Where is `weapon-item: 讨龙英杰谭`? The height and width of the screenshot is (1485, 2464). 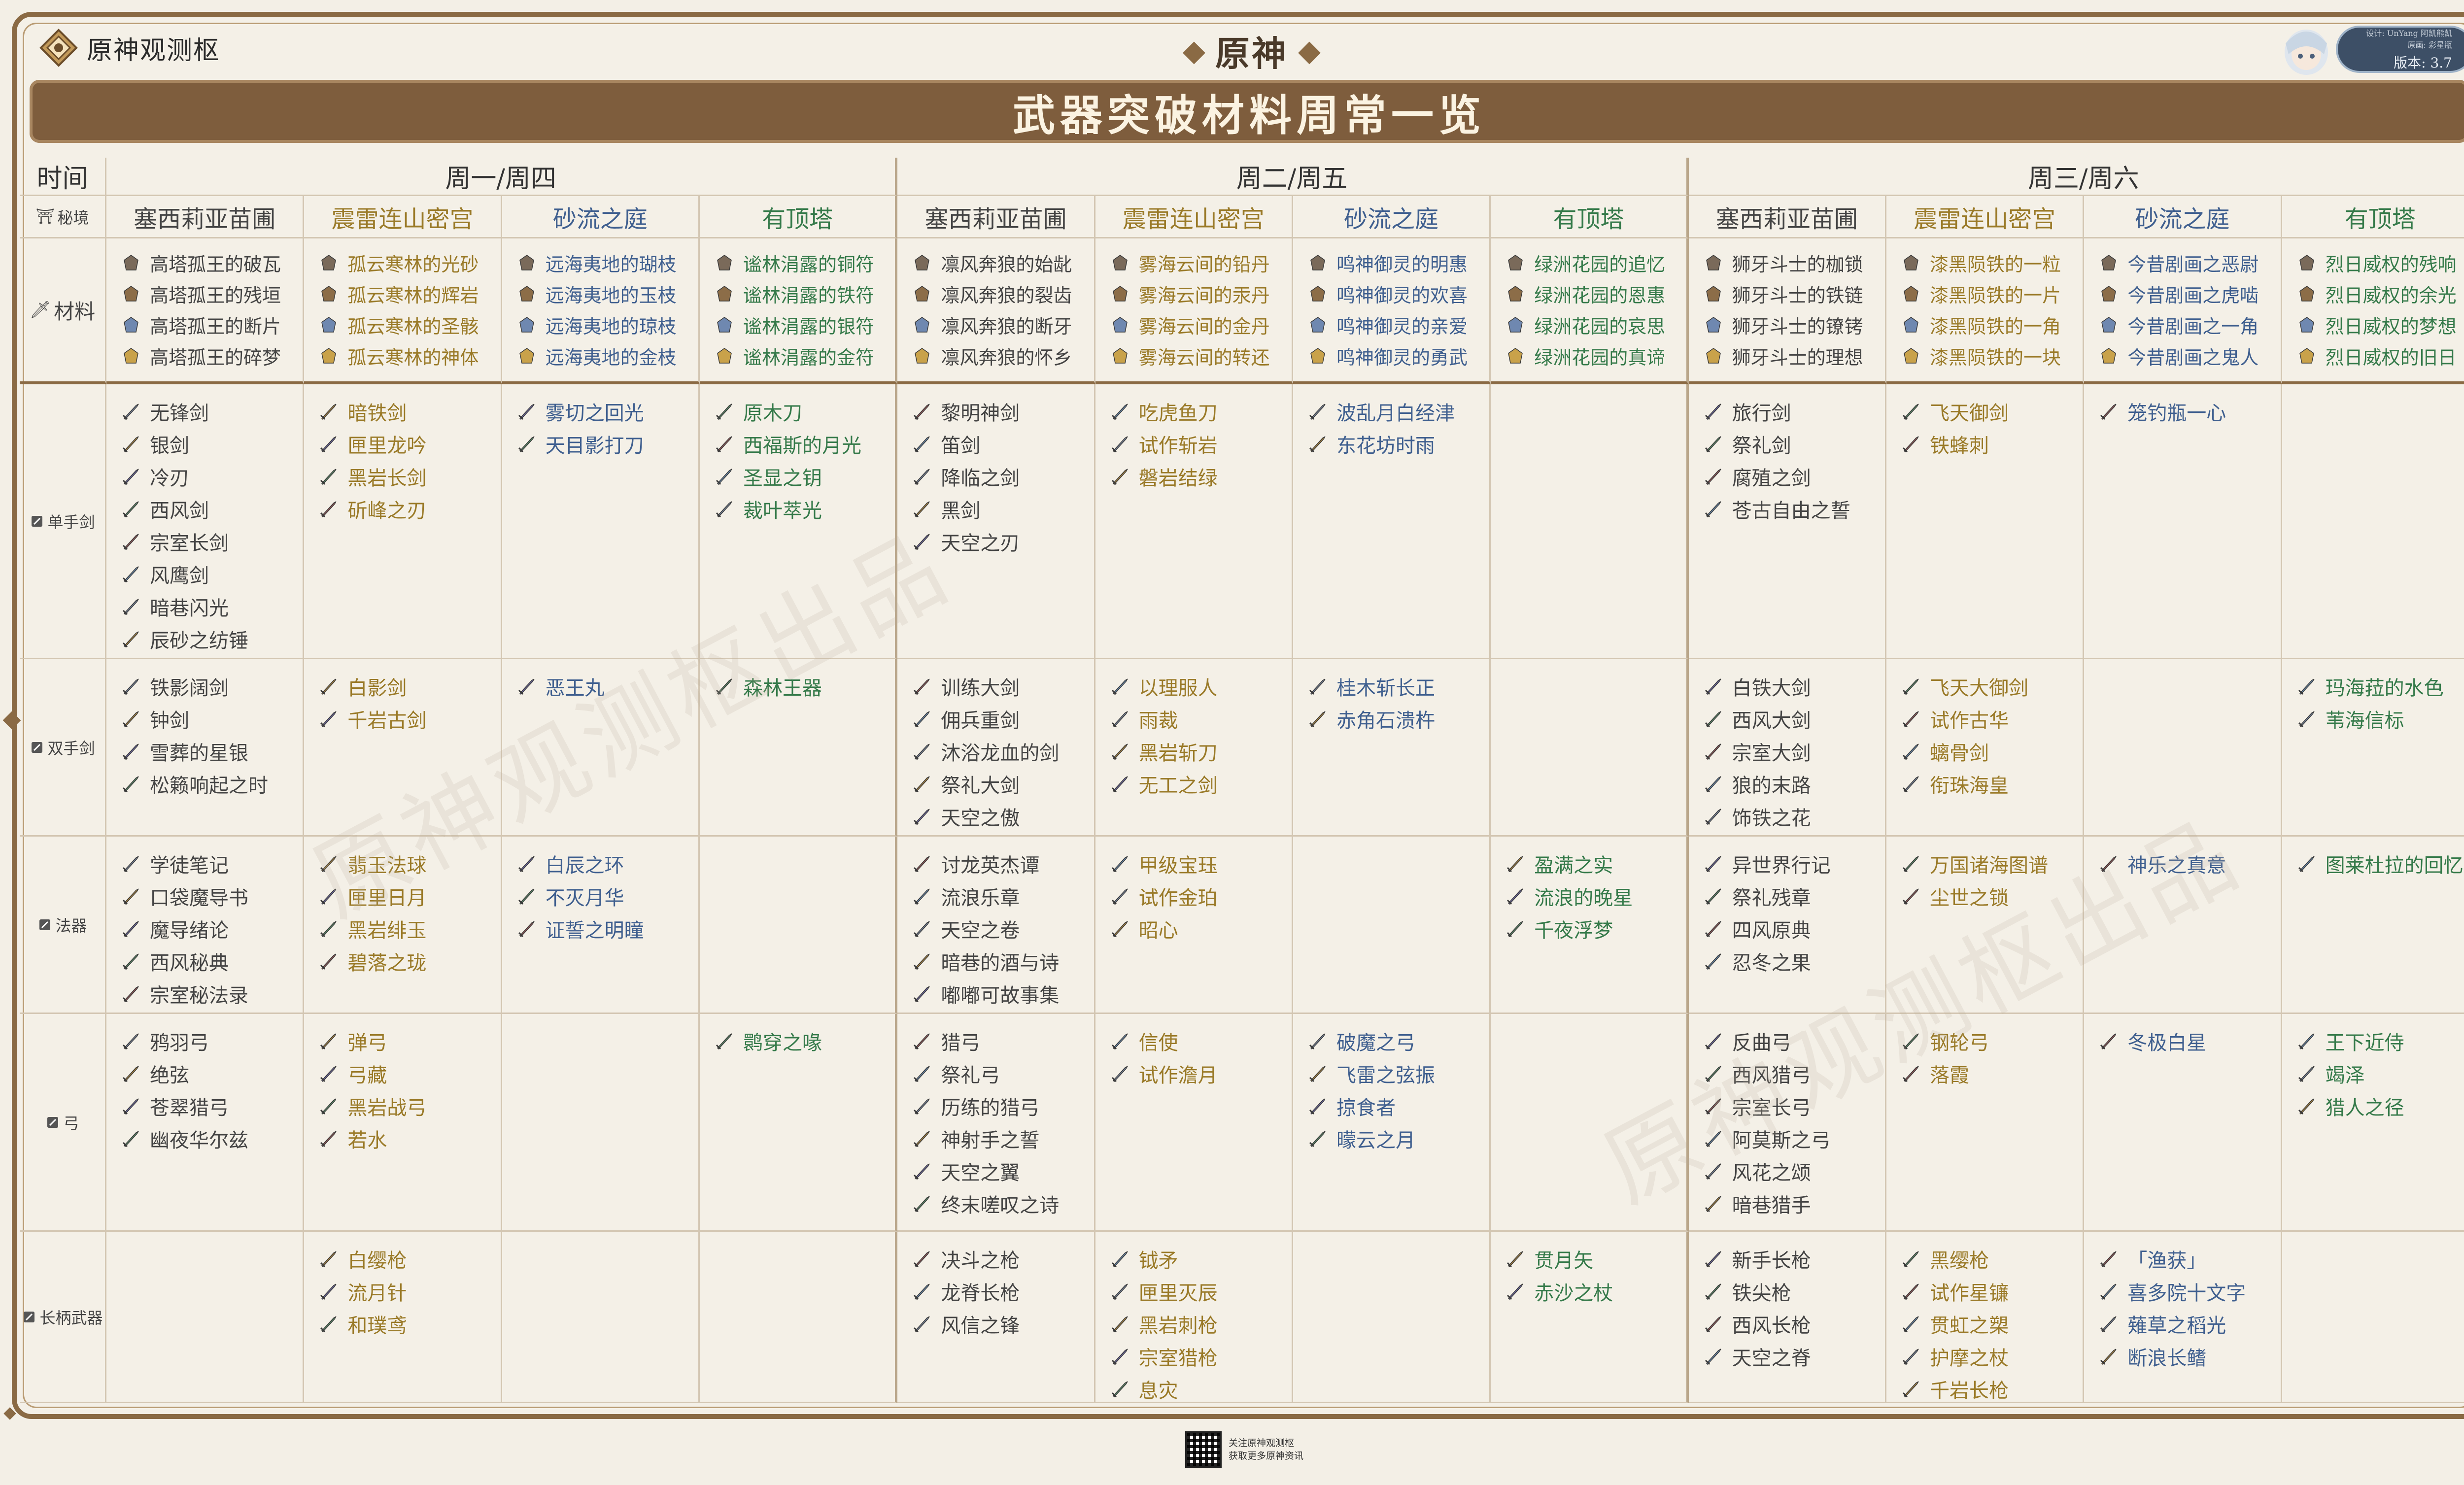 weapon-item: 讨龙英杰谭 is located at coordinates (1003, 864).